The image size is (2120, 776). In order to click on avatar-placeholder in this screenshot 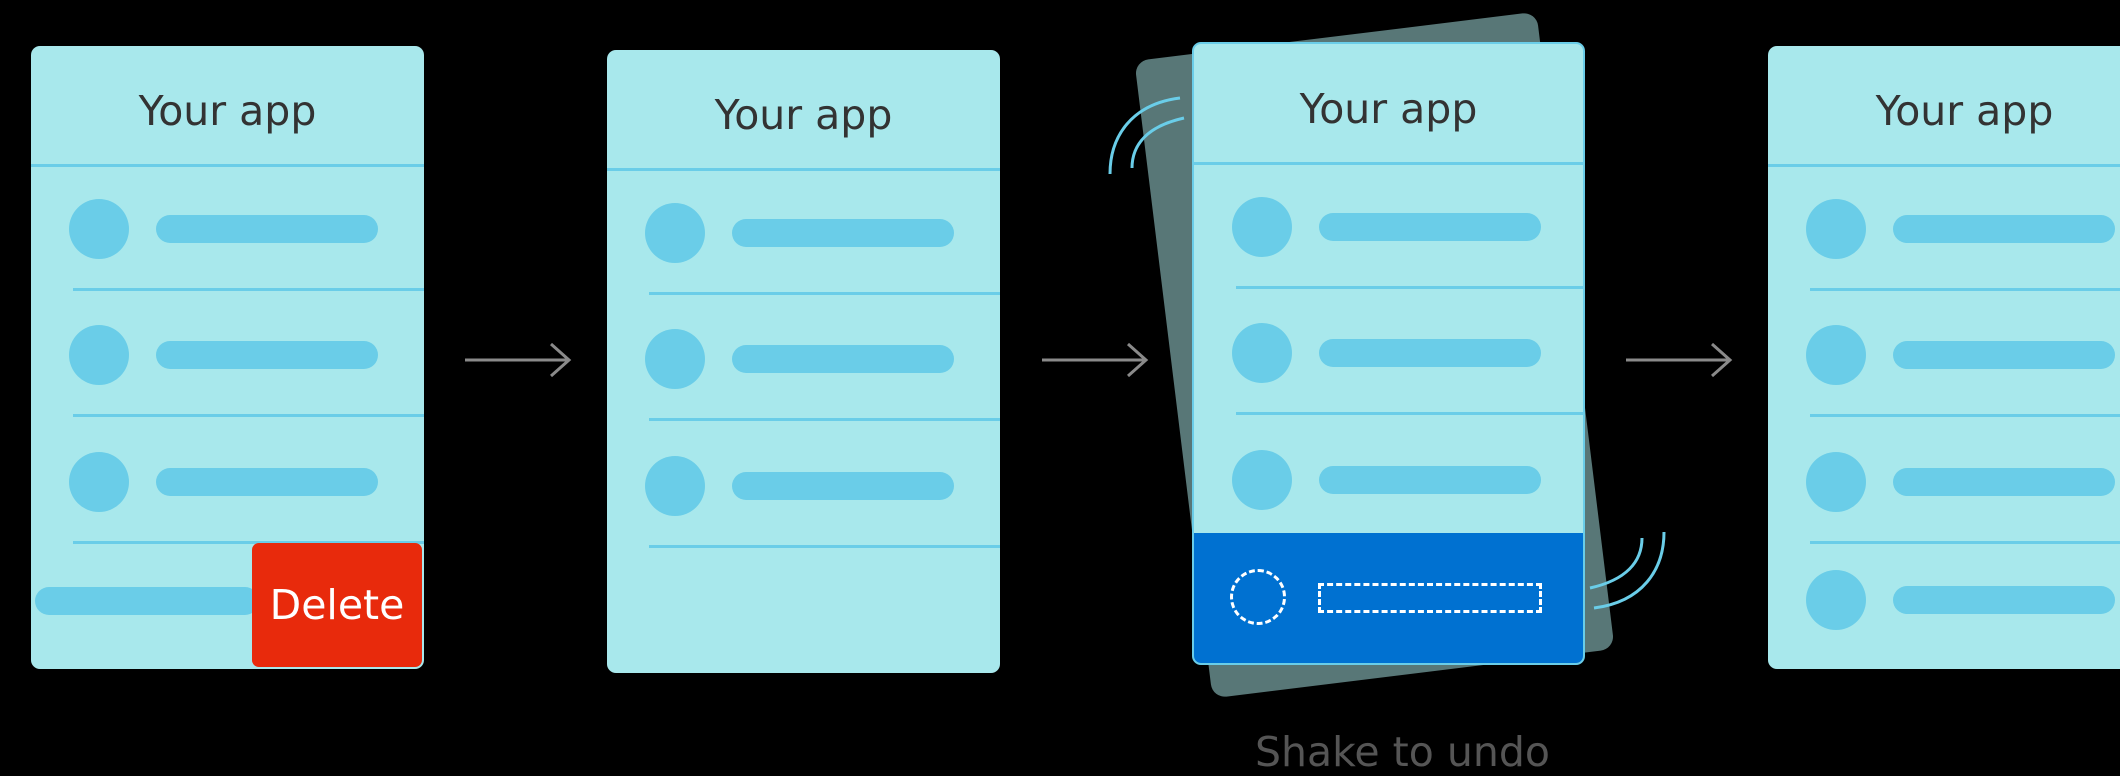, I will do `click(1258, 597)`.